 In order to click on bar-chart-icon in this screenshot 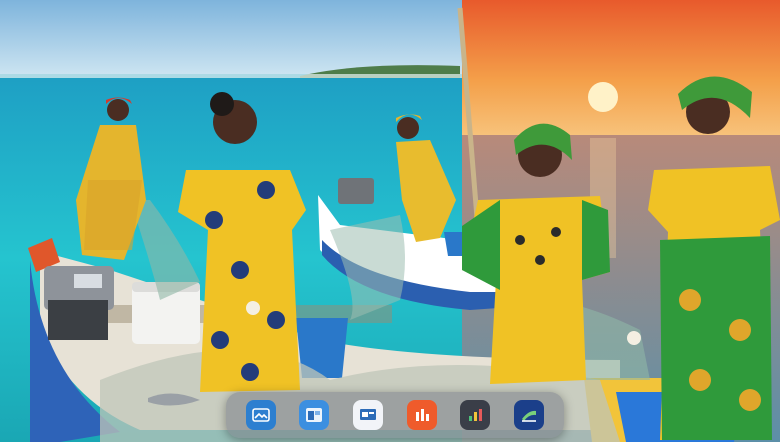, I will do `click(422, 415)`.